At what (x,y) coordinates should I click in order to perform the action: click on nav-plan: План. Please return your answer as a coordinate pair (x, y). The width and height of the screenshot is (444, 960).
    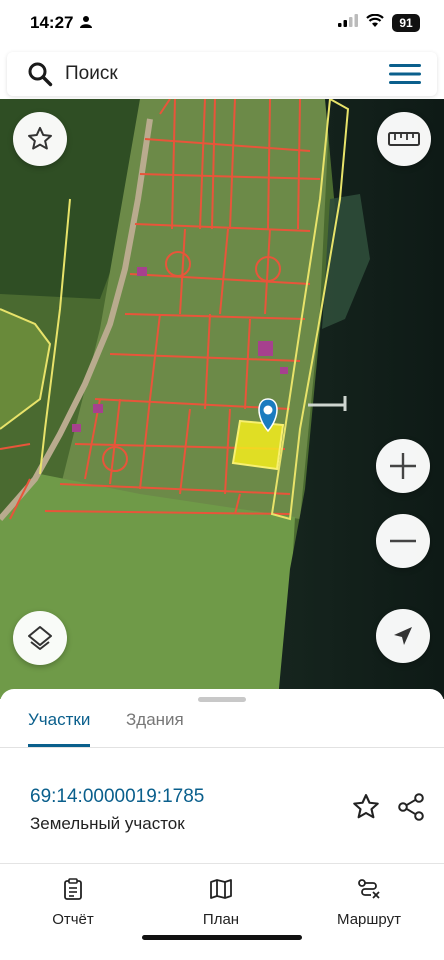
    Looking at the image, I should click on (221, 903).